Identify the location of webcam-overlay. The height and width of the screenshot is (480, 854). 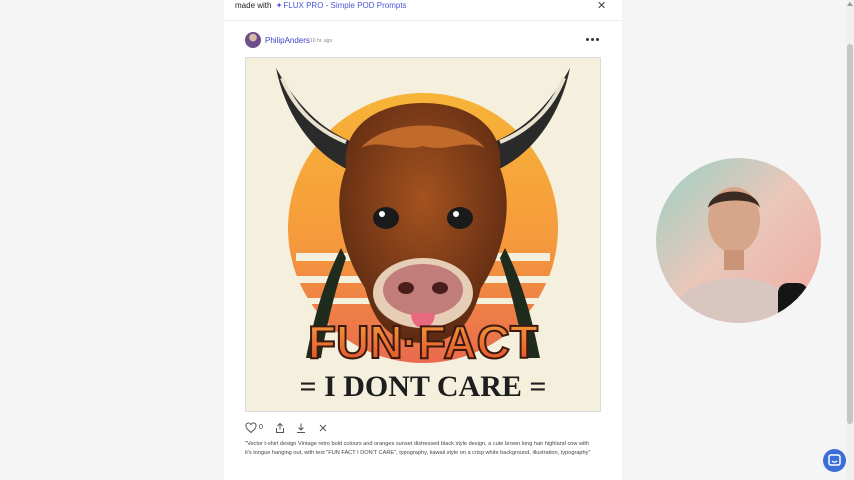
(738, 240).